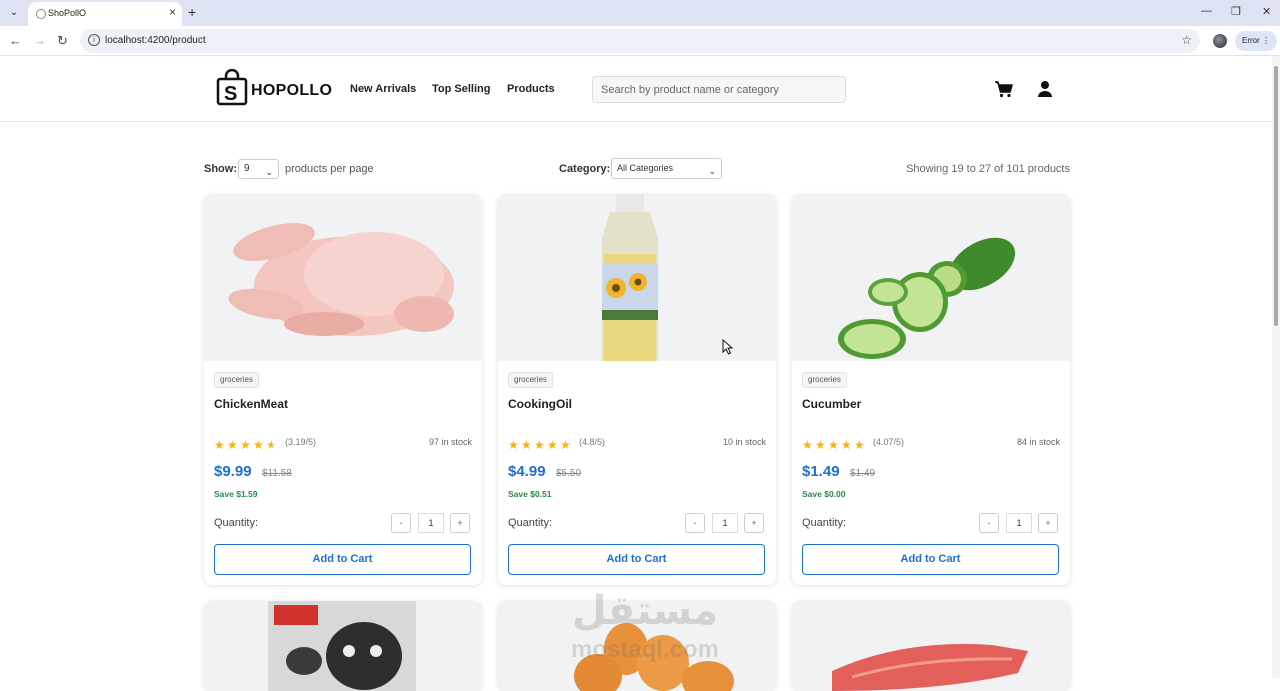 This screenshot has width=1280, height=691. What do you see at coordinates (728, 347) in the screenshot?
I see `mouse-cursor-icon` at bounding box center [728, 347].